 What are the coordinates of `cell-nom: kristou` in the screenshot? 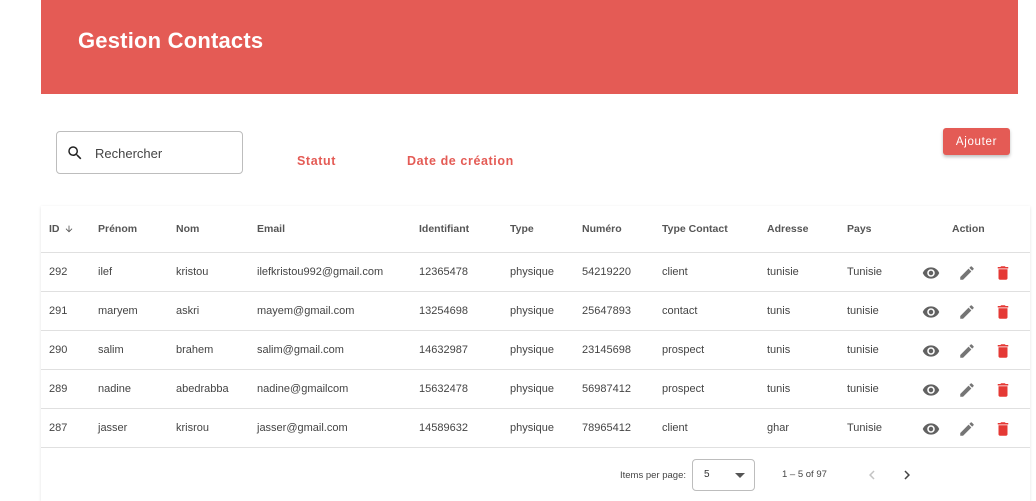 It's located at (192, 272).